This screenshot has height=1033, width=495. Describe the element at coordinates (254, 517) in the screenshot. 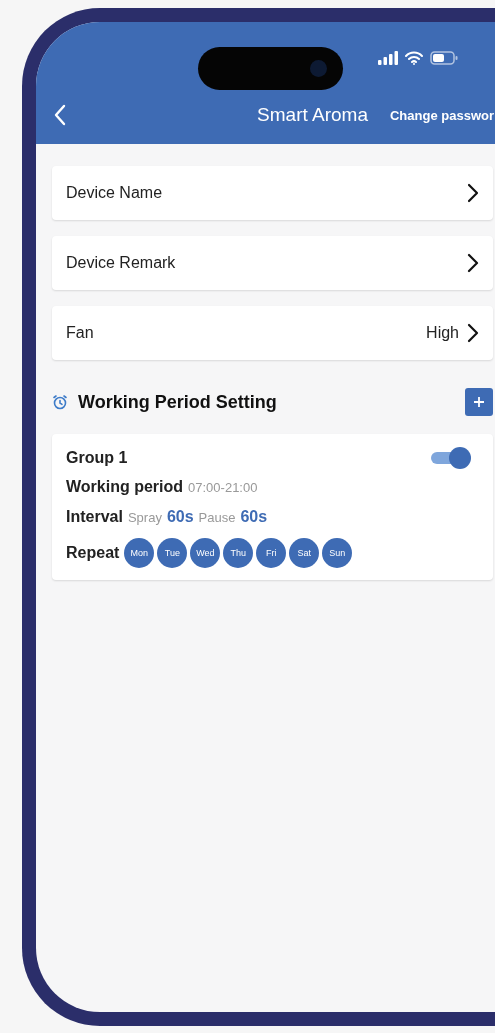

I see `pause-value: 60s` at that location.